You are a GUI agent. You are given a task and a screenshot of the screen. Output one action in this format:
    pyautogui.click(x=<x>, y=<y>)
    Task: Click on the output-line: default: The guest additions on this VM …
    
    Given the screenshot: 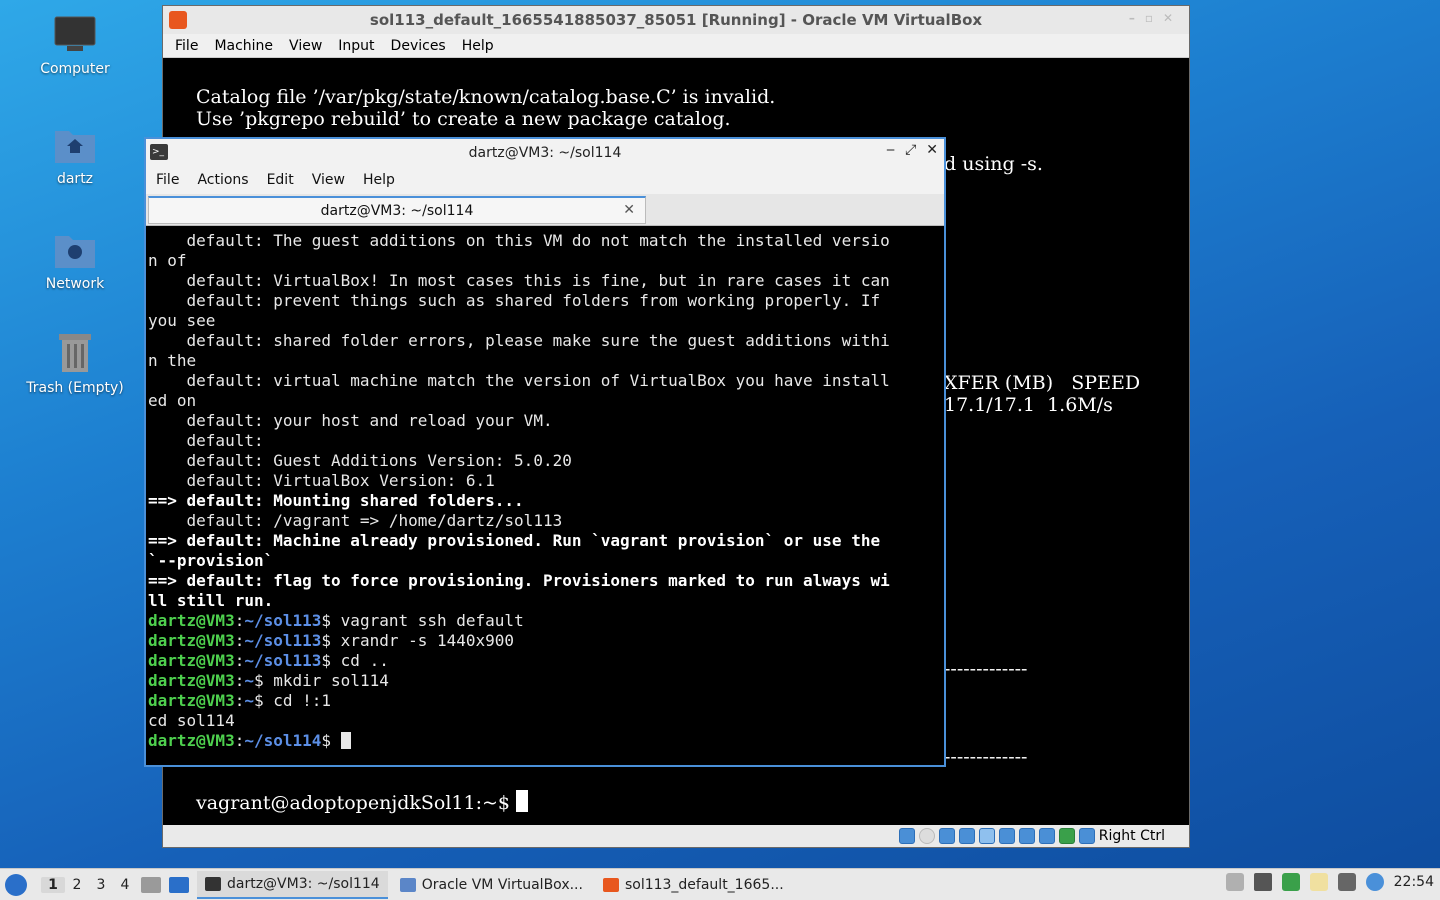 What is the action you would take?
    pyautogui.click(x=519, y=240)
    